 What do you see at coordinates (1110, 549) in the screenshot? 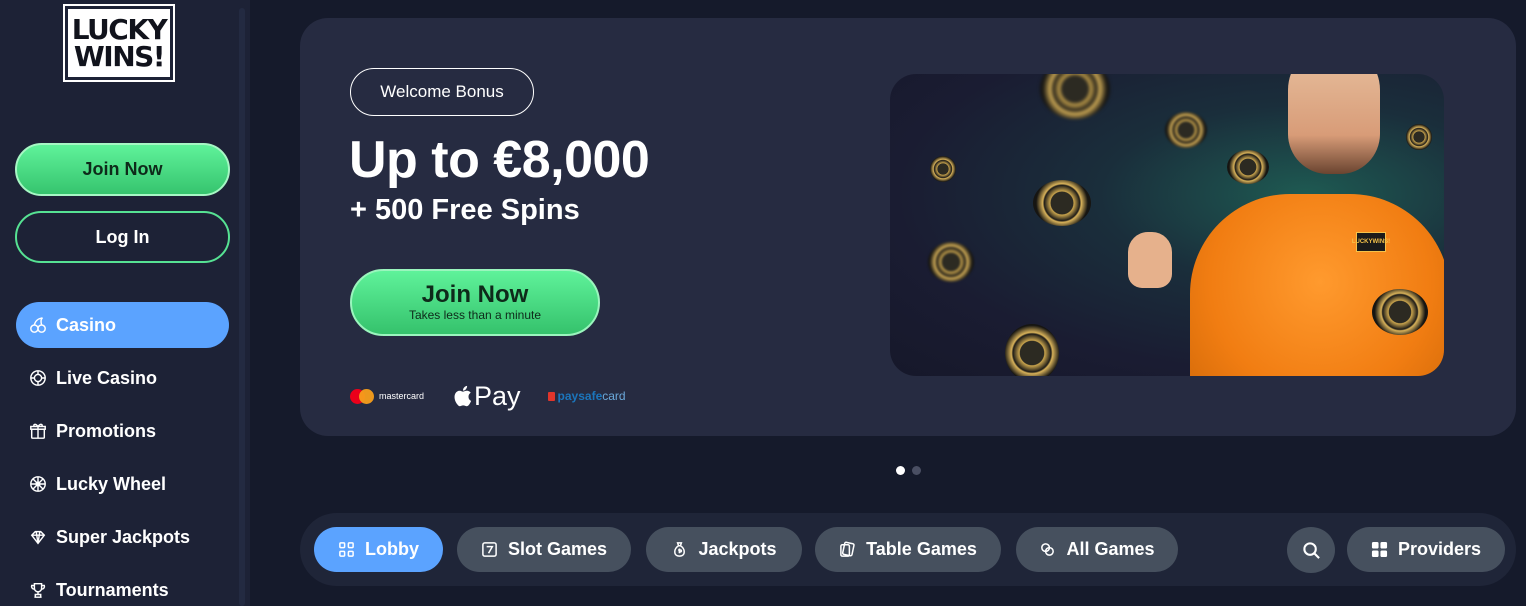
I see `tab-label: All Games` at bounding box center [1110, 549].